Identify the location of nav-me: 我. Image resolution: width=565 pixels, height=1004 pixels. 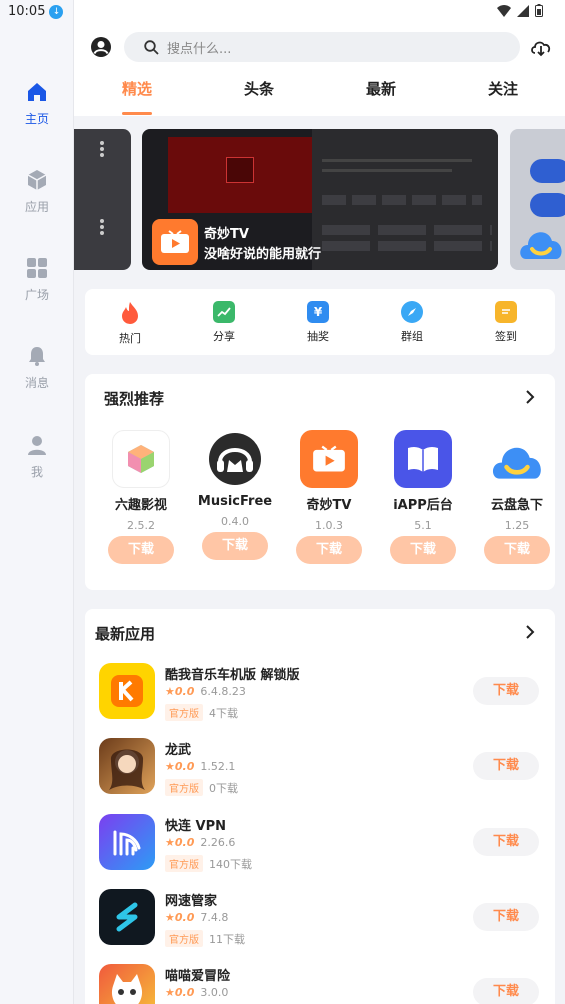
(37, 456).